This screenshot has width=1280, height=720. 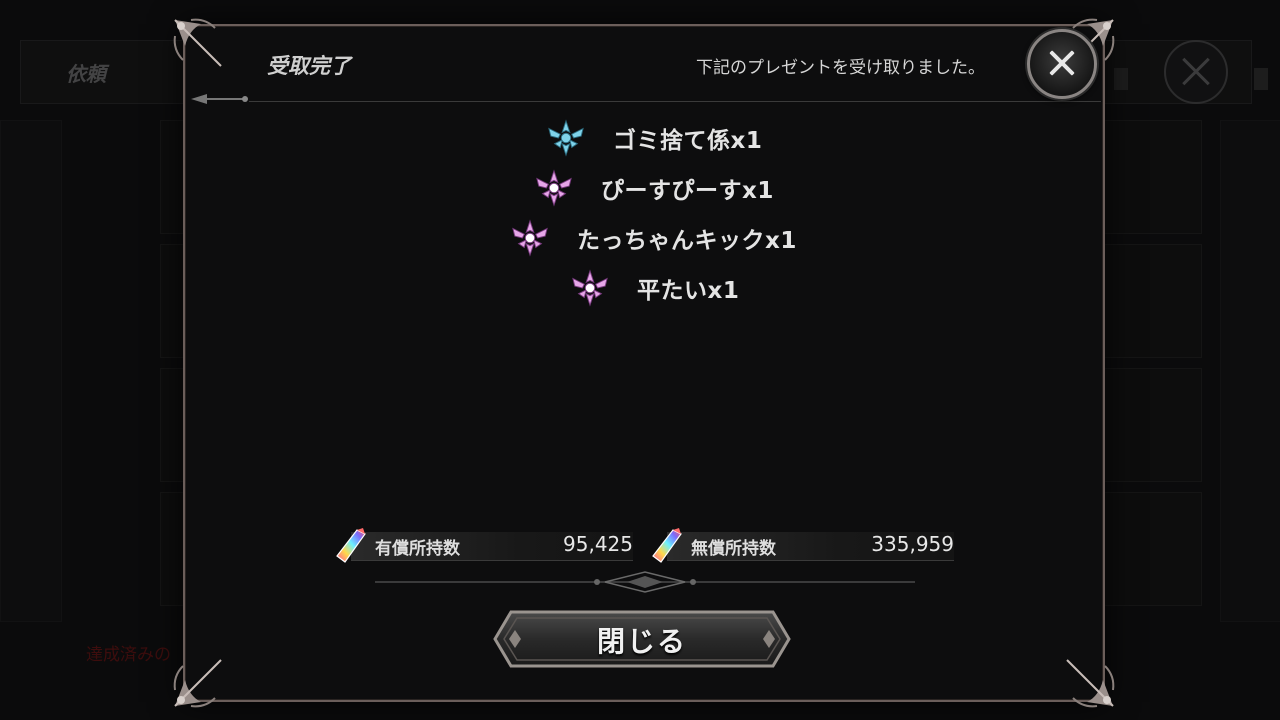 I want to click on reward-item: たっちゃんキックx1, so click(x=654, y=238).